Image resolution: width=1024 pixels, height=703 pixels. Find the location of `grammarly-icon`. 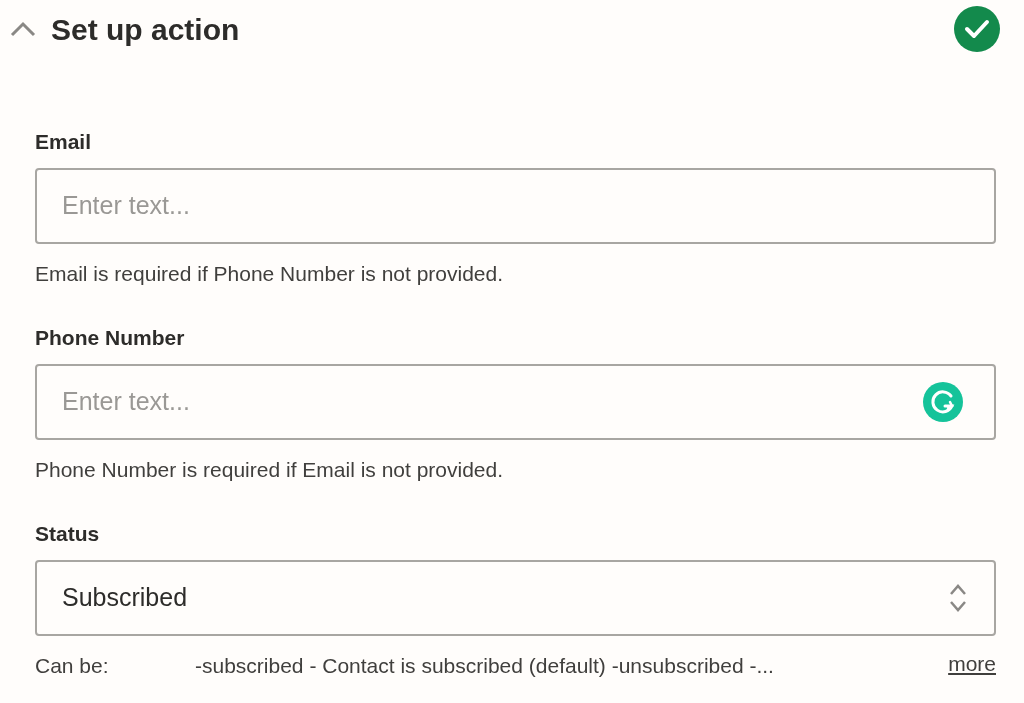

grammarly-icon is located at coordinates (943, 401).